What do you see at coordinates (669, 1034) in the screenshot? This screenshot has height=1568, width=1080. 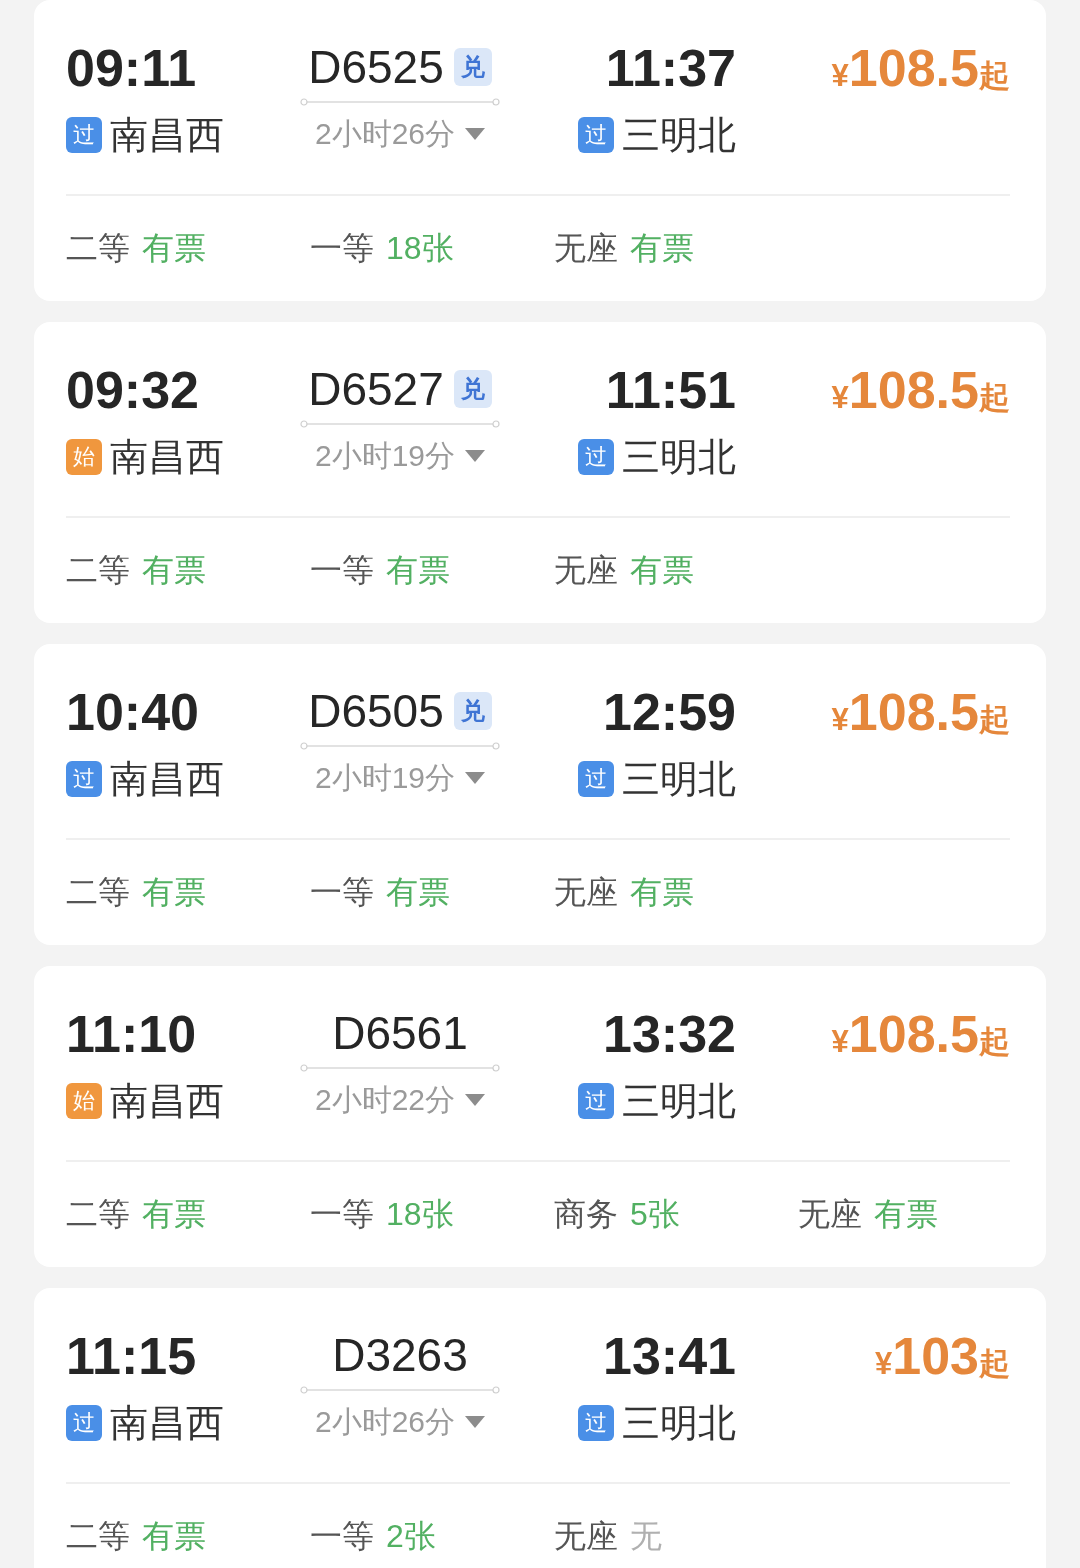 I see `time-text: 13:32` at bounding box center [669, 1034].